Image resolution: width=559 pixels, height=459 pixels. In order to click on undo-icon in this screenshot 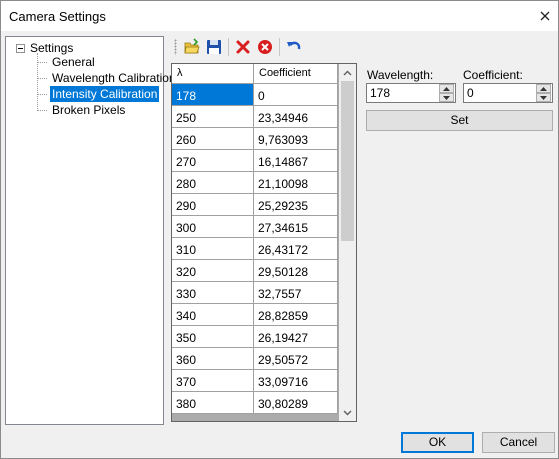, I will do `click(294, 47)`.